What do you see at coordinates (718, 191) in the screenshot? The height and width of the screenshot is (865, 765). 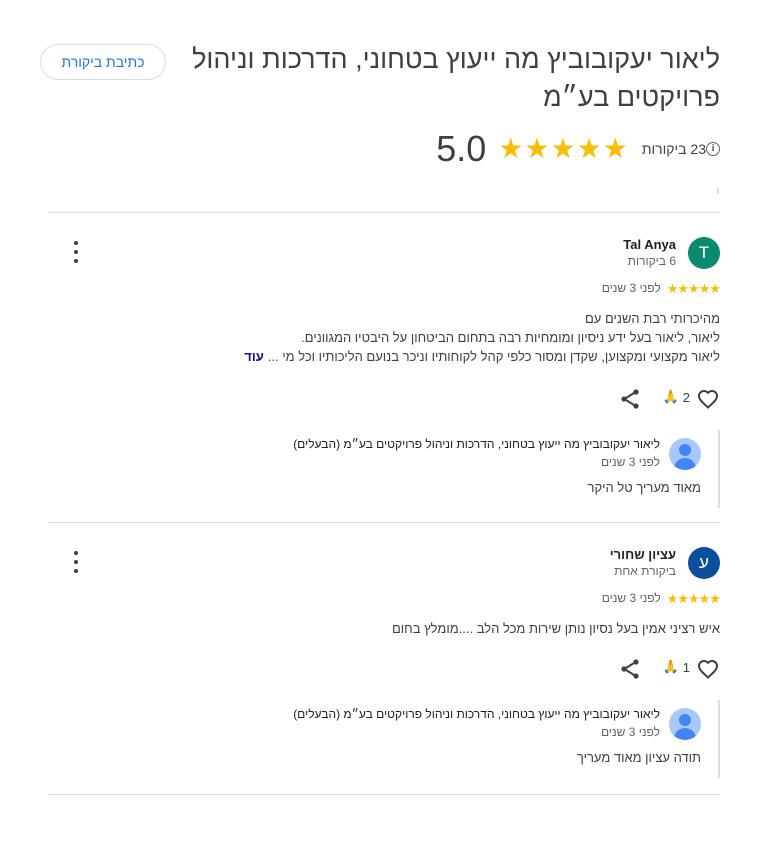 I see `divider-tick` at bounding box center [718, 191].